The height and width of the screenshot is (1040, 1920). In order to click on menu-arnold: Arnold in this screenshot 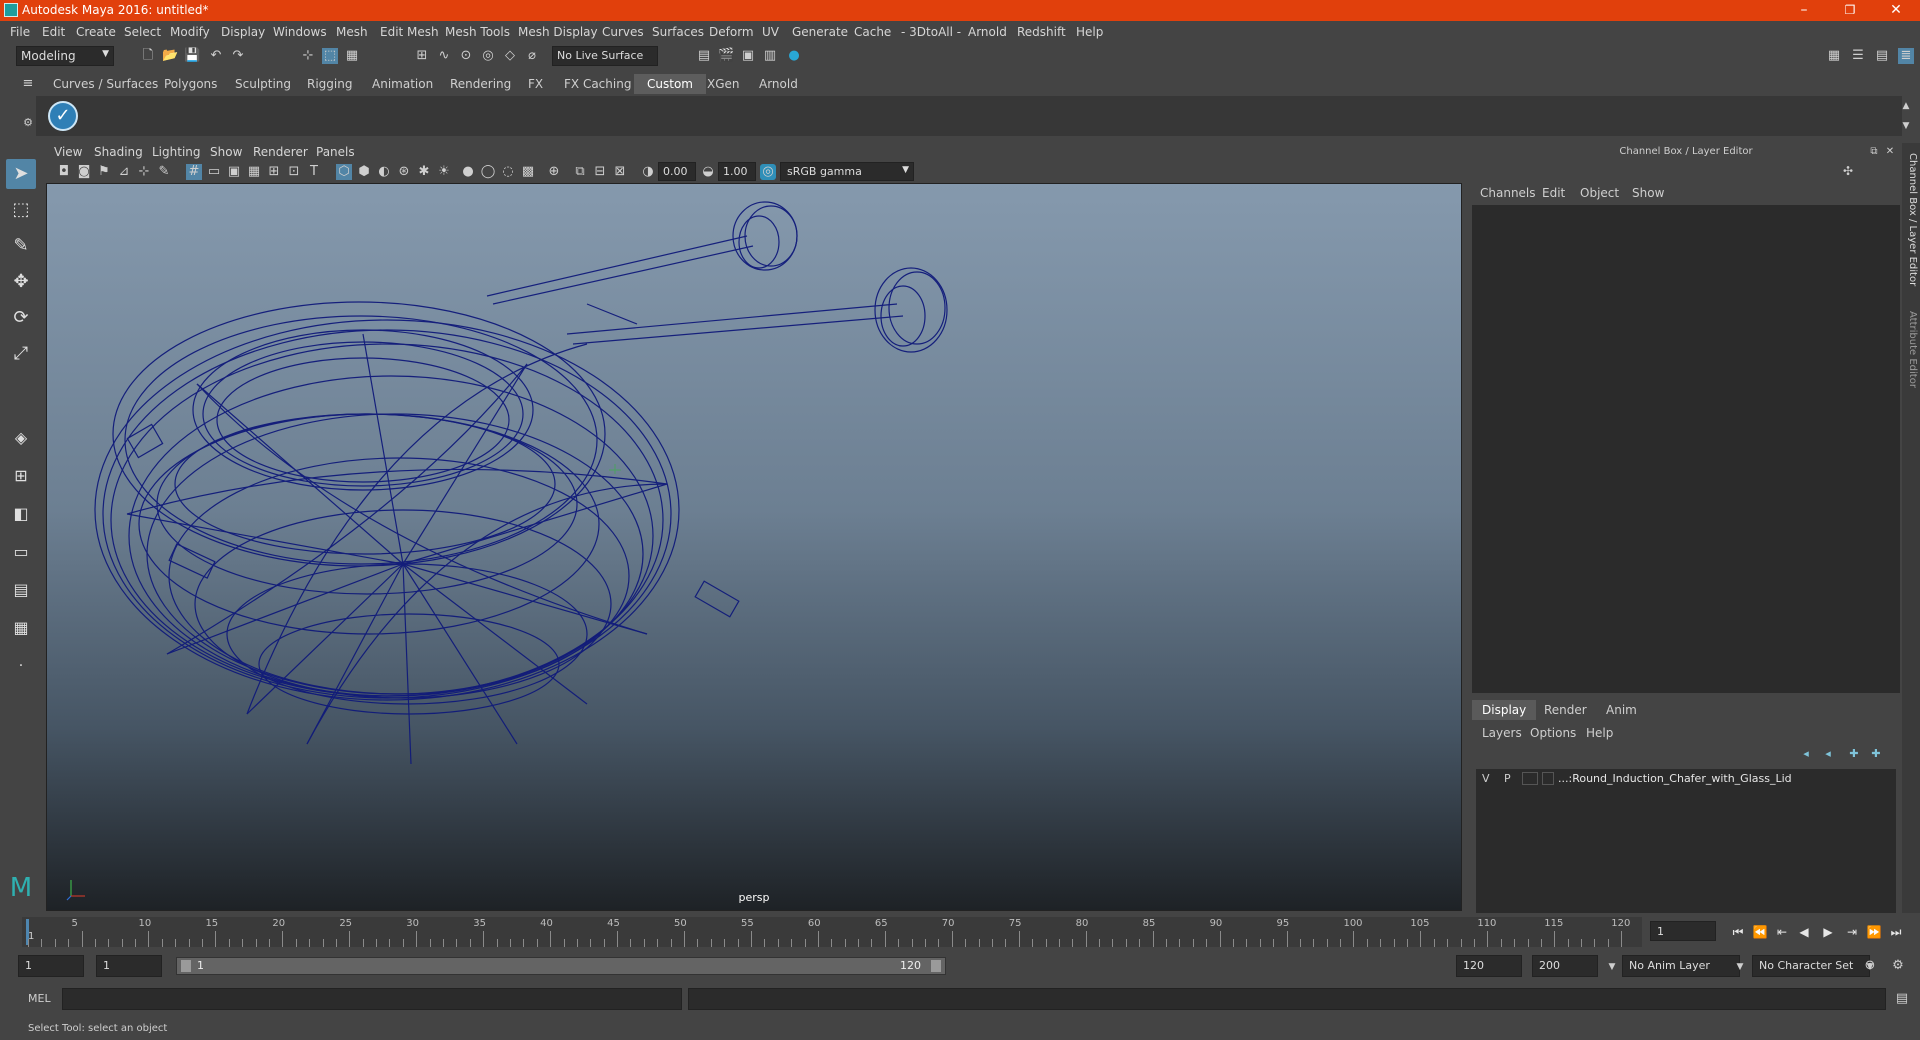, I will do `click(987, 32)`.